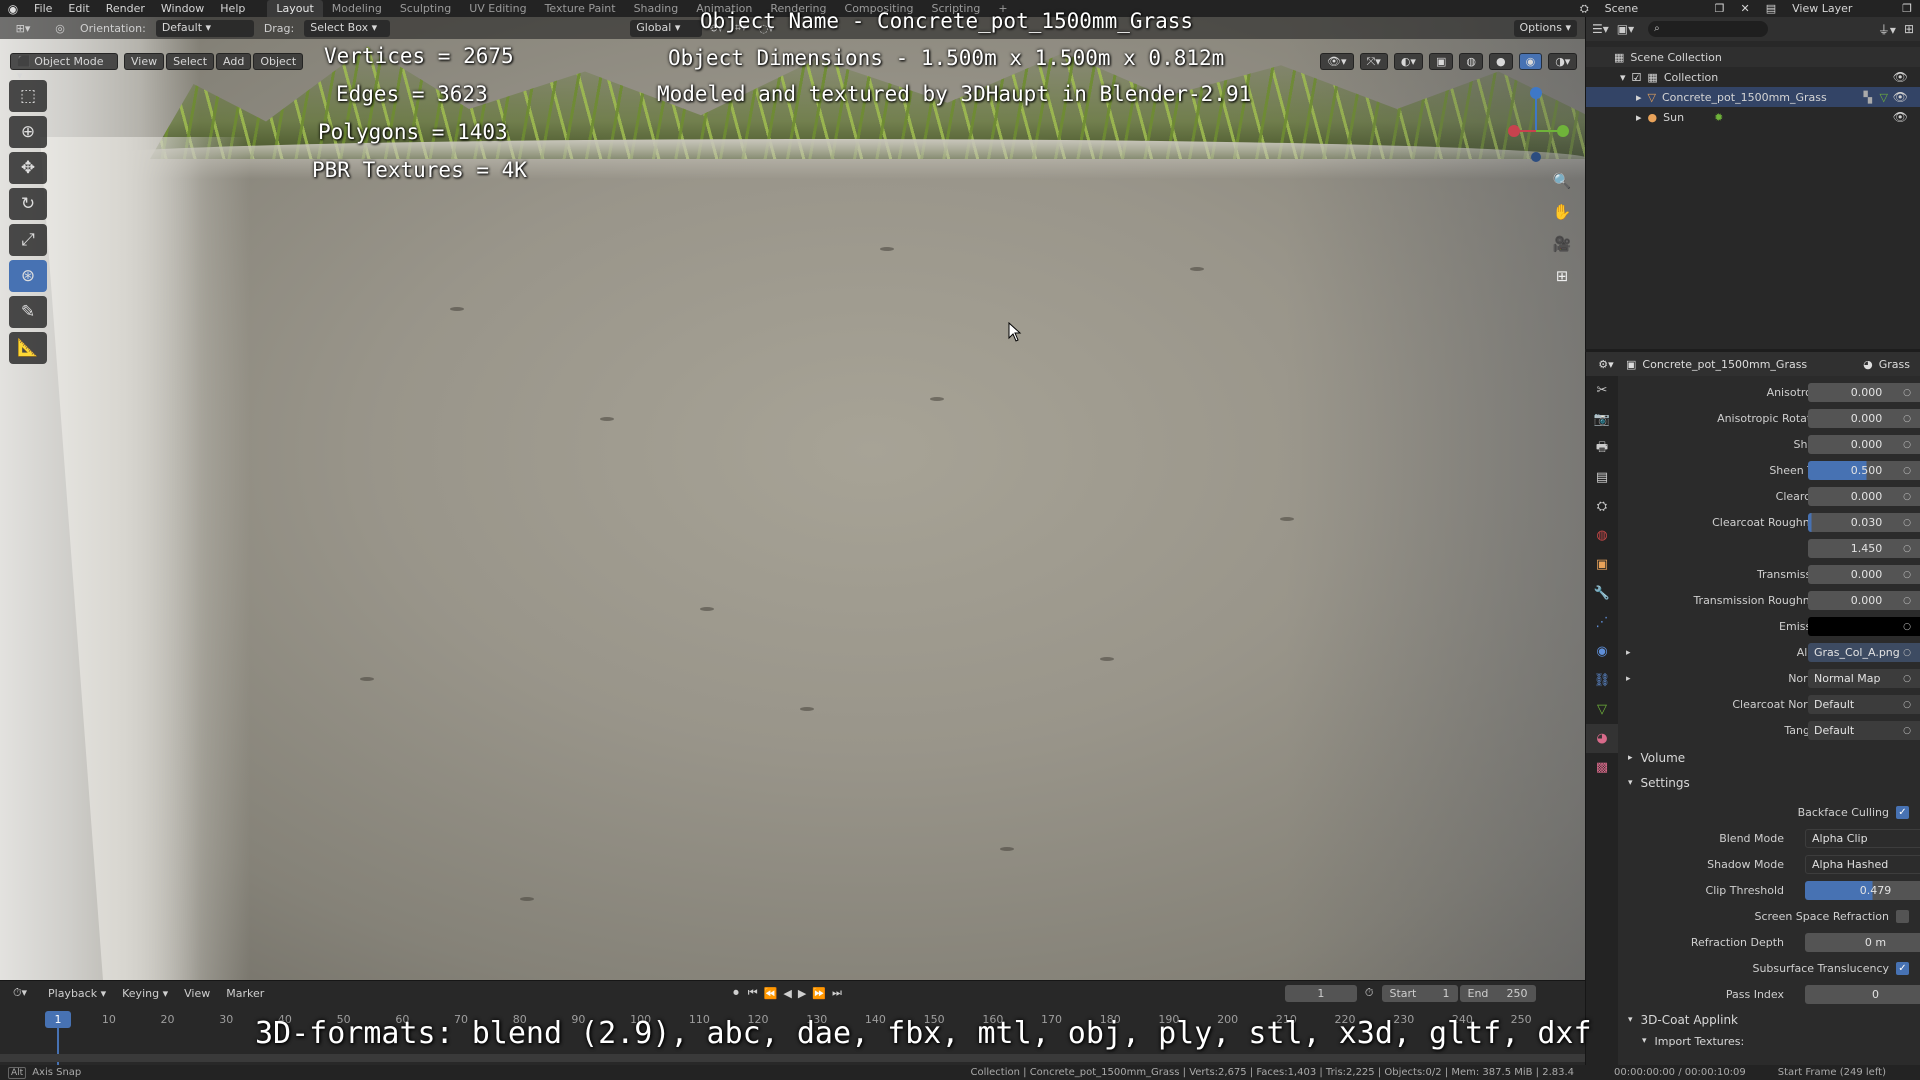 The width and height of the screenshot is (1920, 1080). Describe the element at coordinates (1602, 535) in the screenshot. I see `world-tab-icon: ◍` at that location.